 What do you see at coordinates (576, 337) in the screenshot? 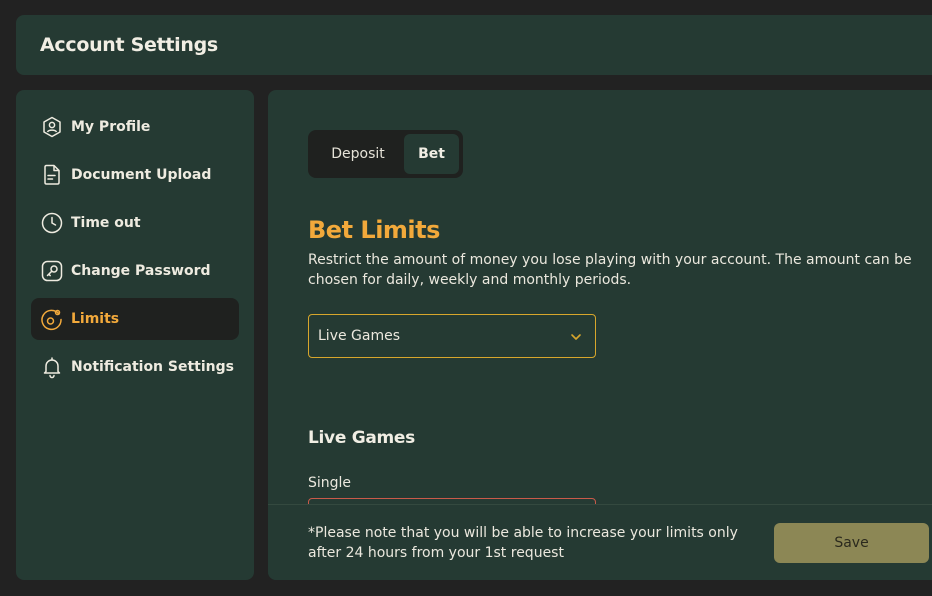
I see `chevron-down-icon` at bounding box center [576, 337].